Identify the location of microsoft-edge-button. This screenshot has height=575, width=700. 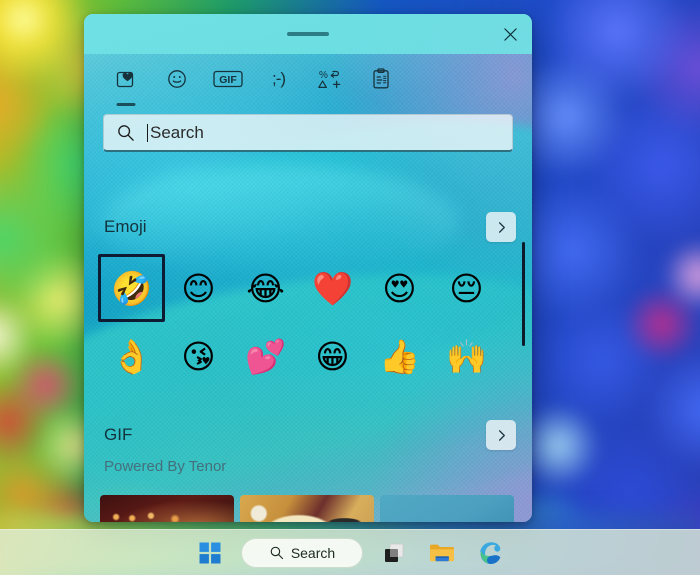
(490, 553).